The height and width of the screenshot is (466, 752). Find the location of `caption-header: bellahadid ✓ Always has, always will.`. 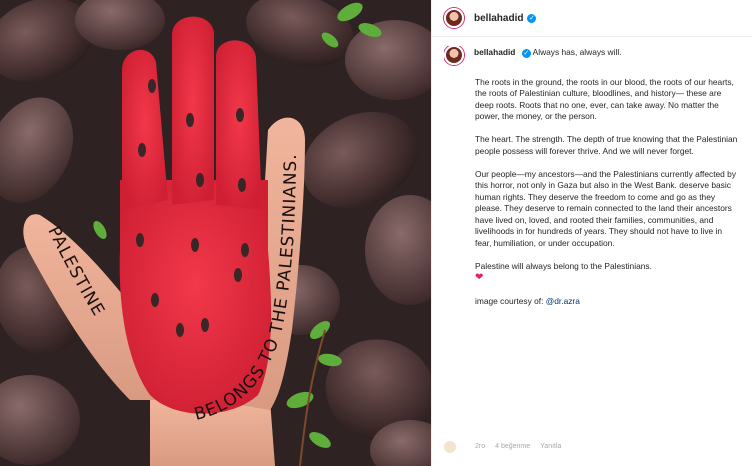

caption-header: bellahadid ✓ Always has, always will. is located at coordinates (592, 55).